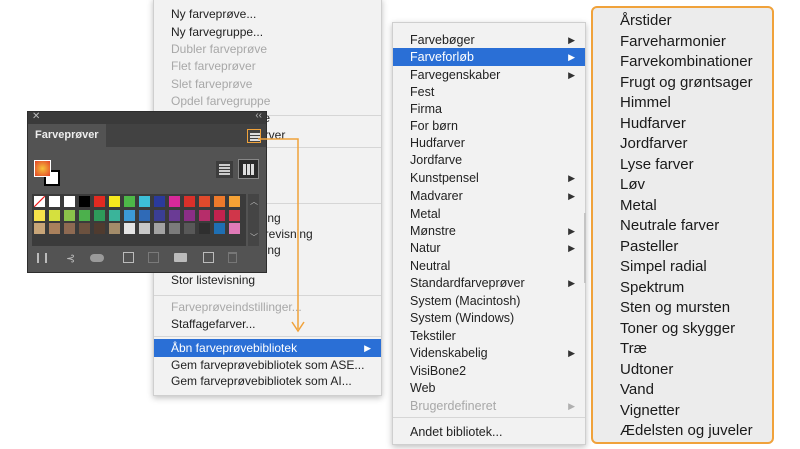 The image size is (800, 449). What do you see at coordinates (430, 266) in the screenshot?
I see `submenu-item-label: Neutral` at bounding box center [430, 266].